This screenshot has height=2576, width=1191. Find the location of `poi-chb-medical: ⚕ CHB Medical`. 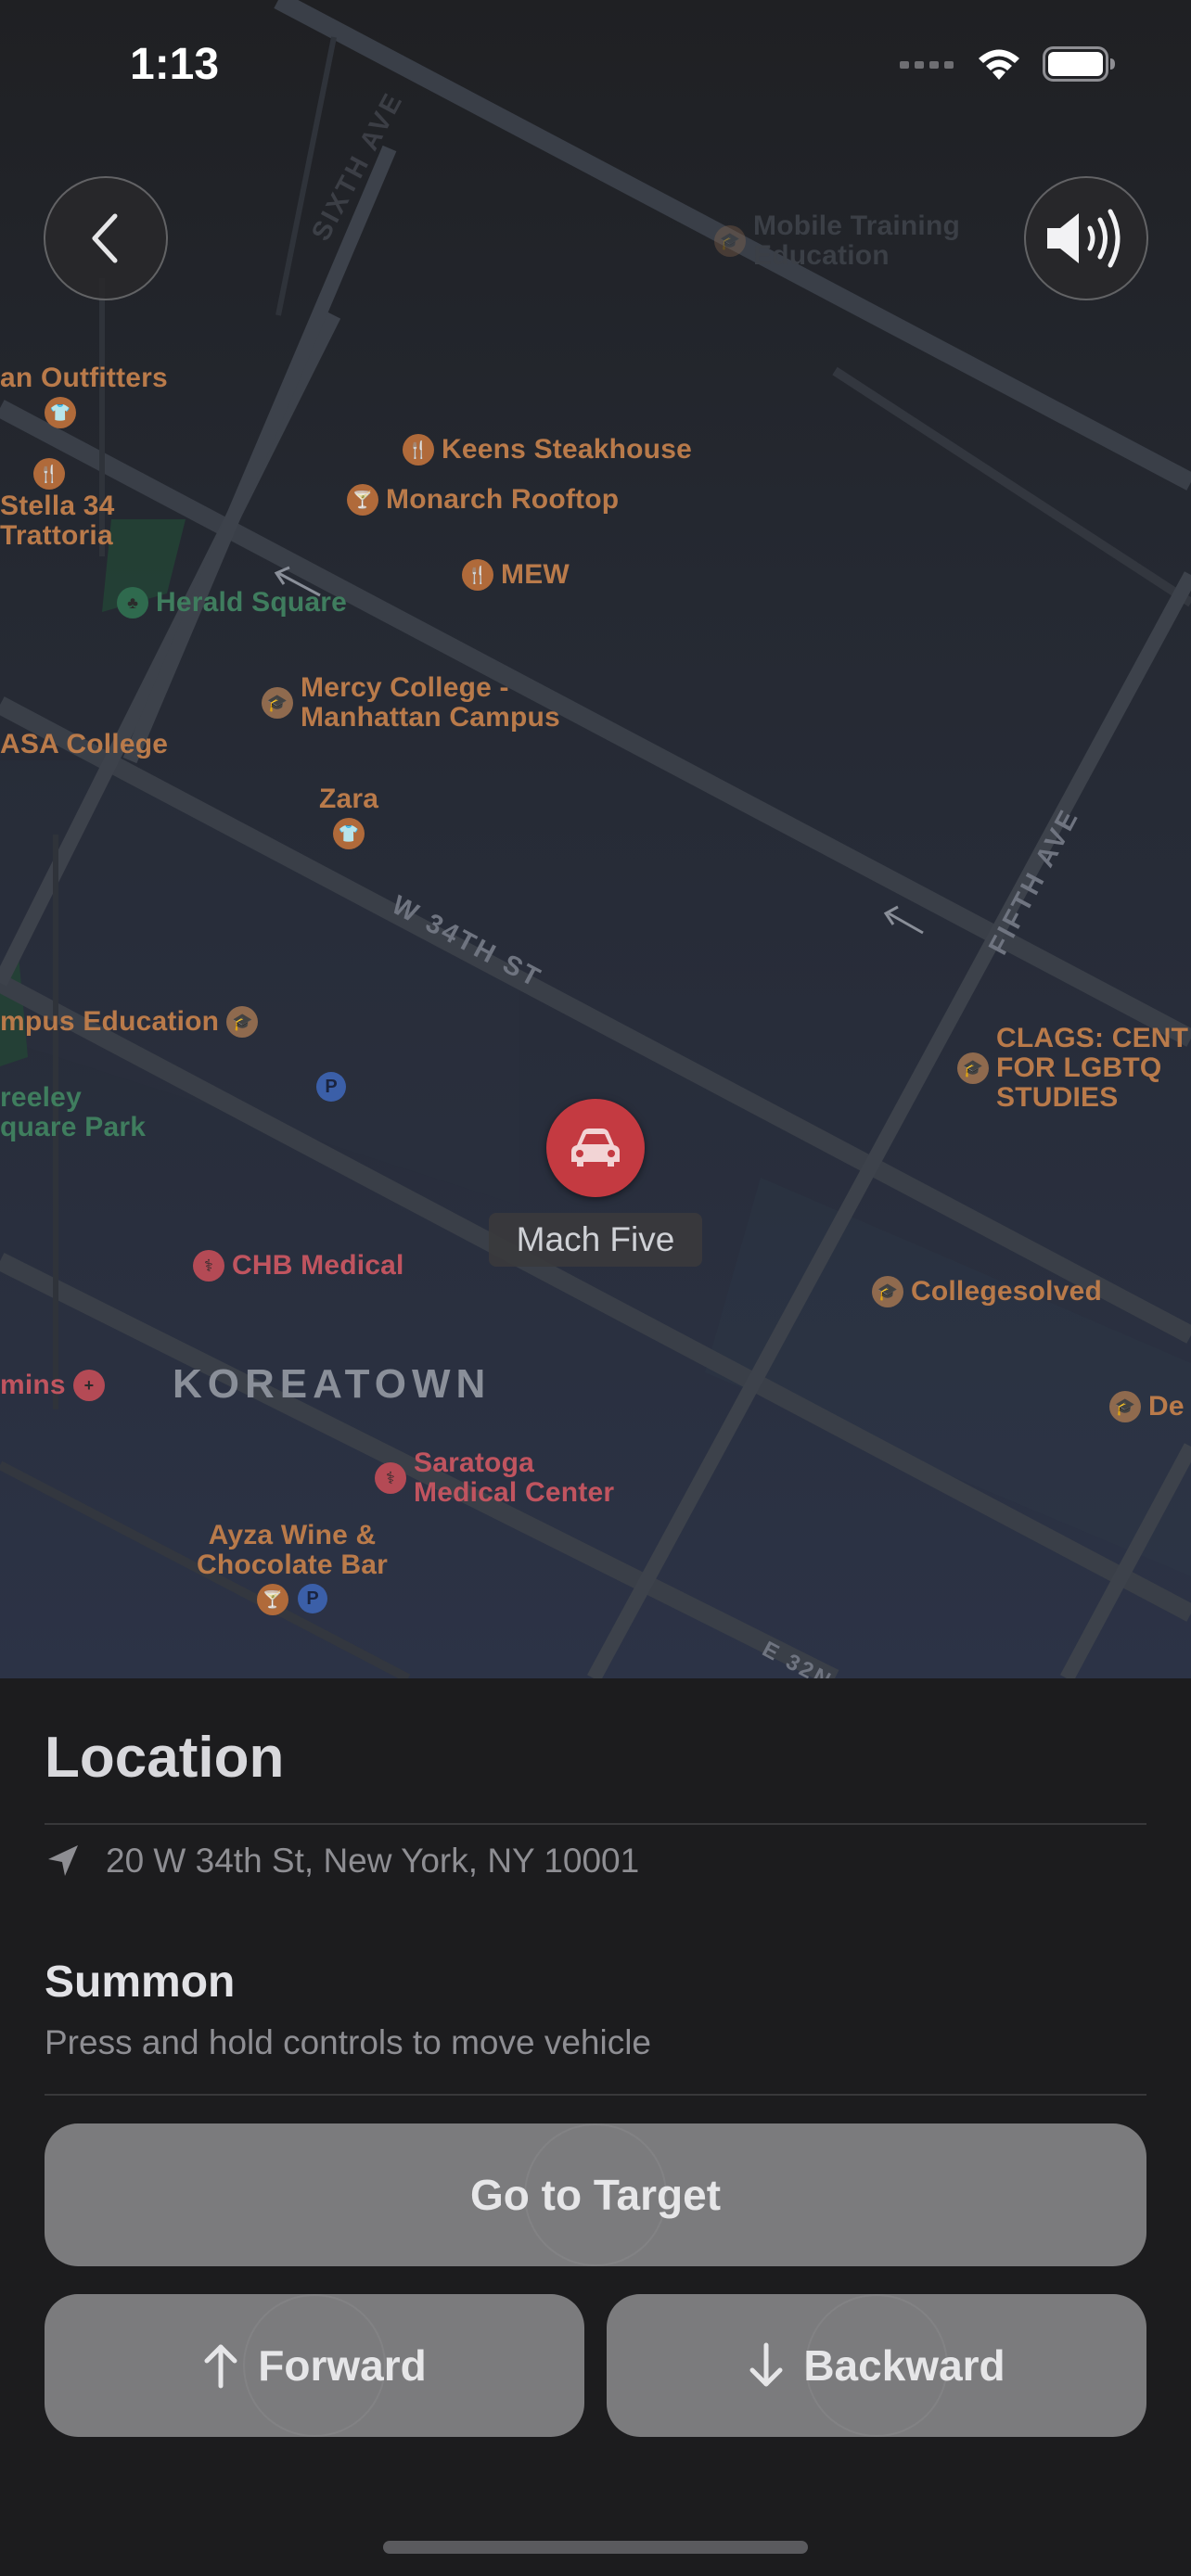

poi-chb-medical: ⚕ CHB Medical is located at coordinates (298, 1266).